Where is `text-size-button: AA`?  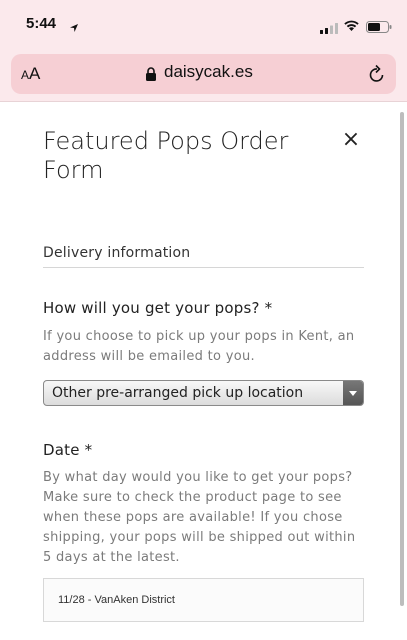 text-size-button: AA is located at coordinates (30, 74).